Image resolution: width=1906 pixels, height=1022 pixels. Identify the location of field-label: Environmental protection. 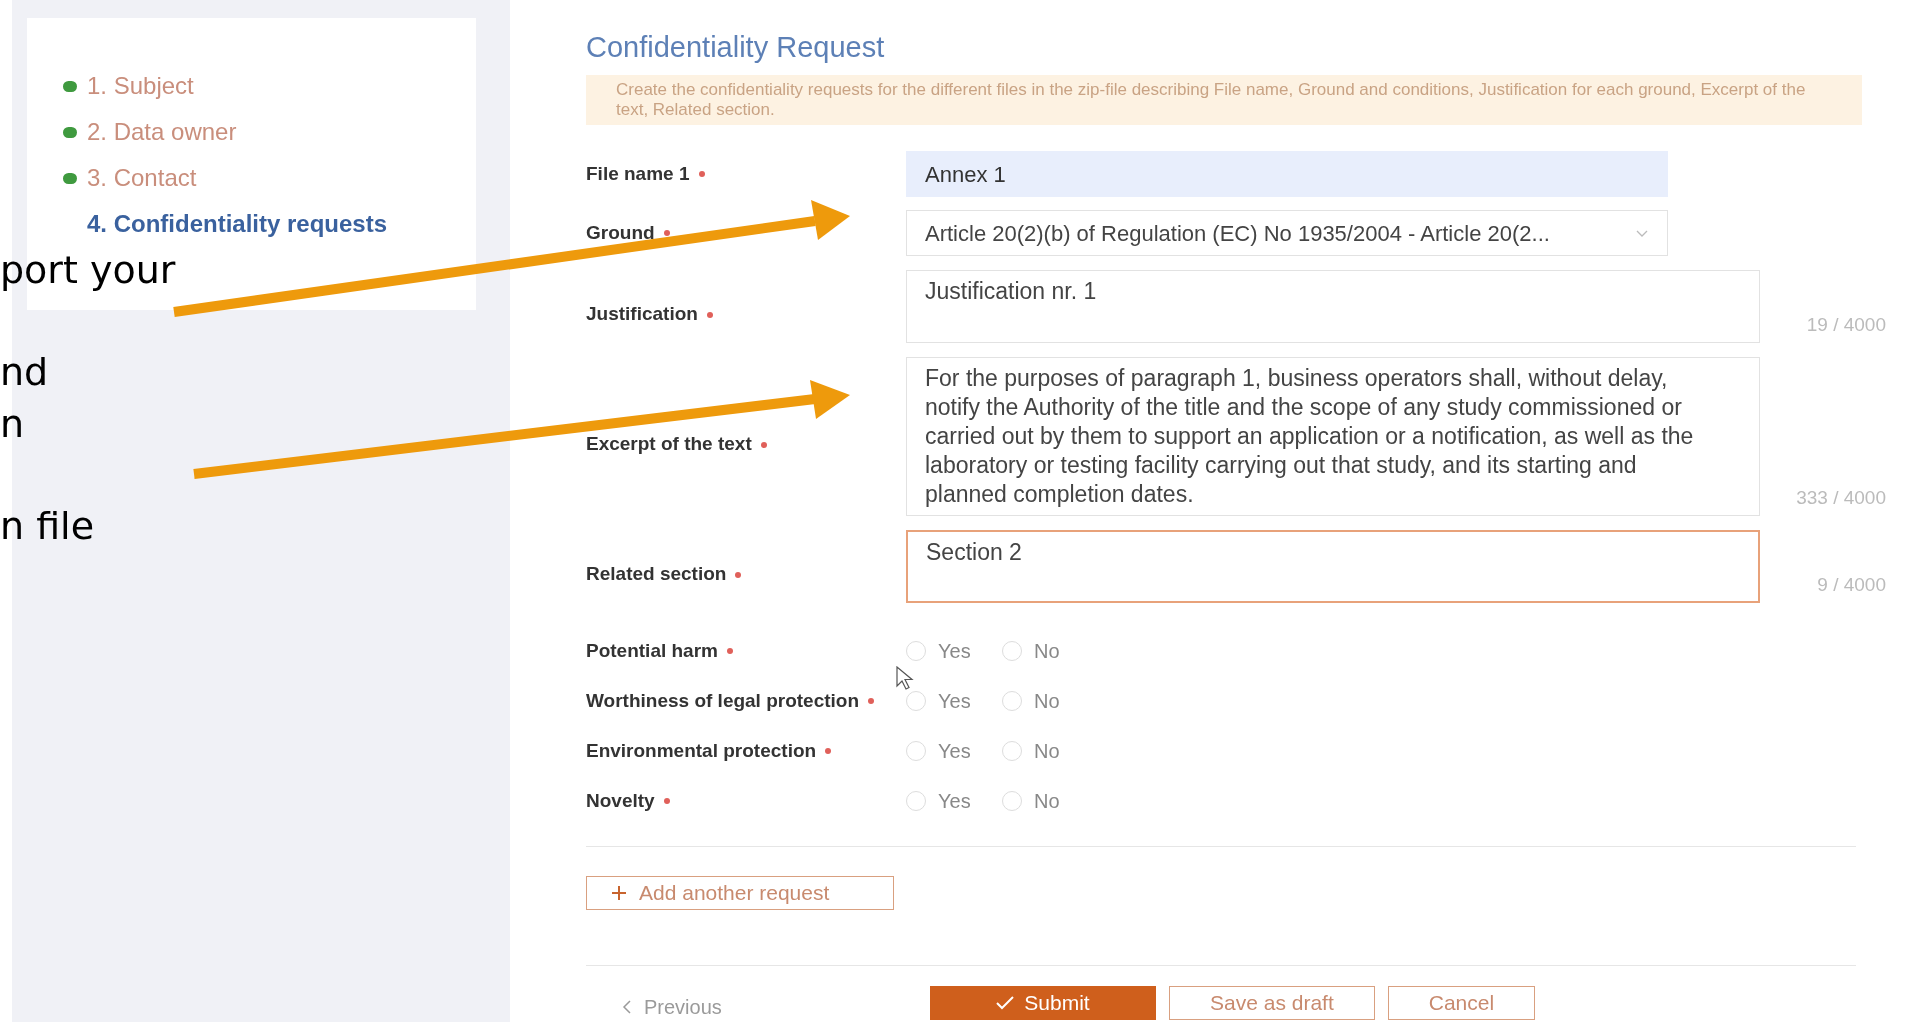
(701, 750).